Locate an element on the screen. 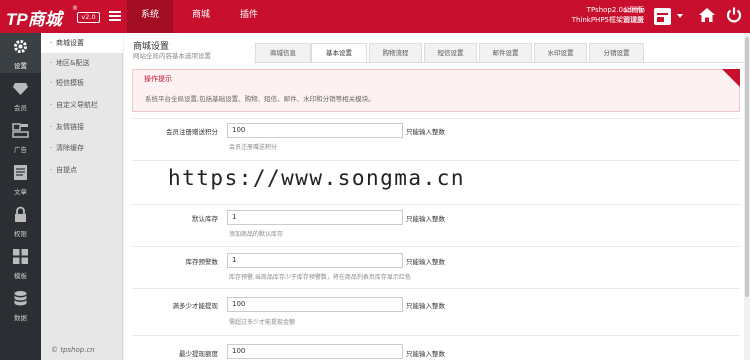  tab-divider is located at coordinates (502, 62).